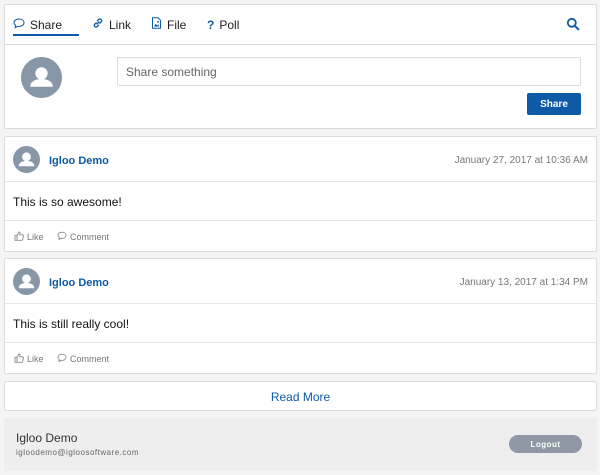 This screenshot has height=475, width=600. Describe the element at coordinates (573, 24) in the screenshot. I see `search-icon` at that location.